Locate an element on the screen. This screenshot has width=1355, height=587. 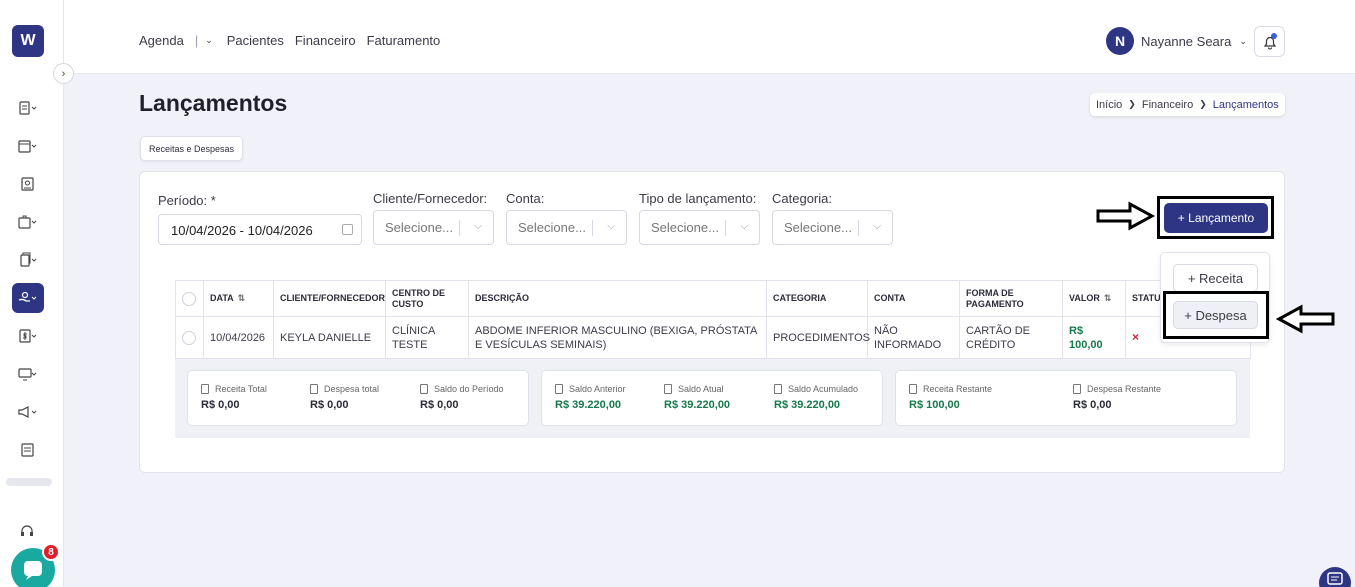
summary-label: Saldo do Período is located at coordinates (469, 389).